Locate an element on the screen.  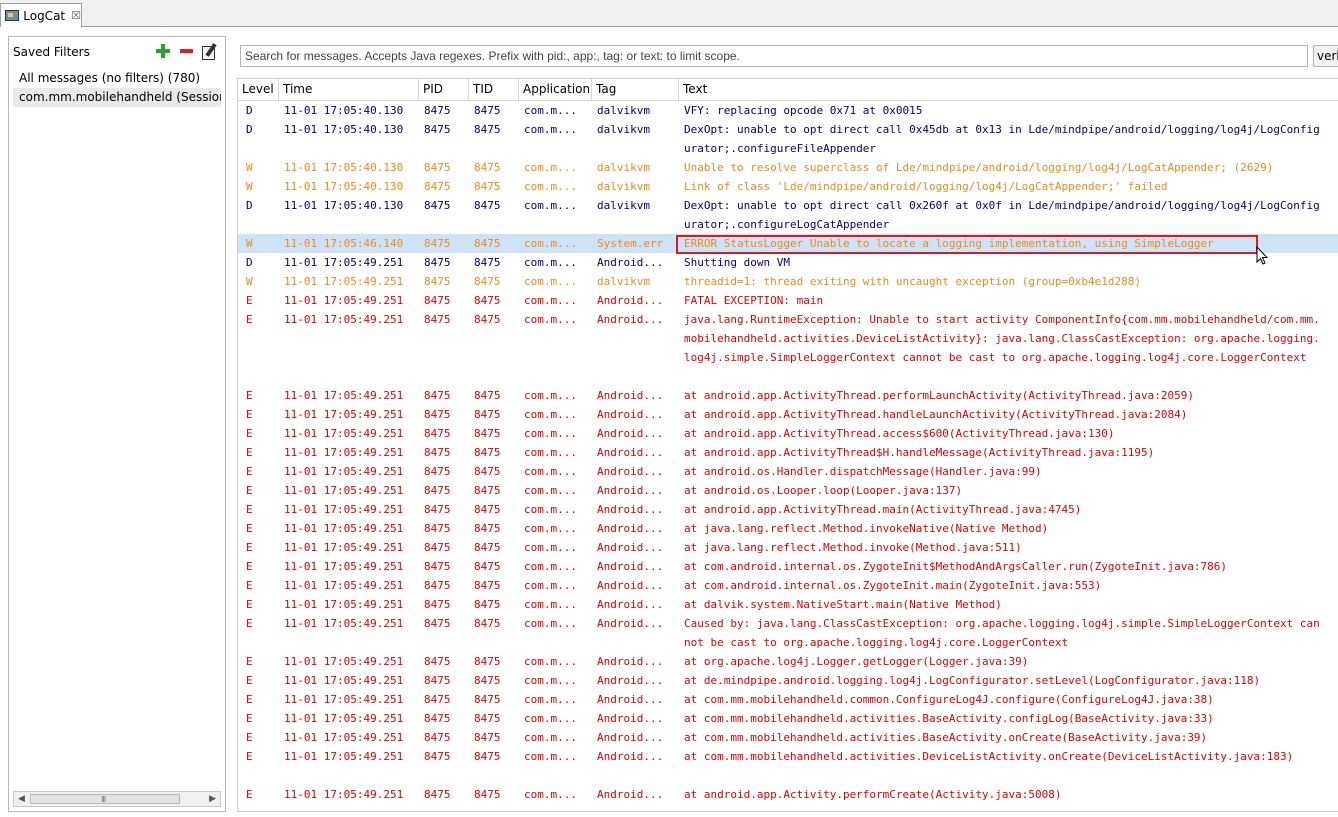
scroll-right-arrow-icon: ▶ is located at coordinates (212, 799).